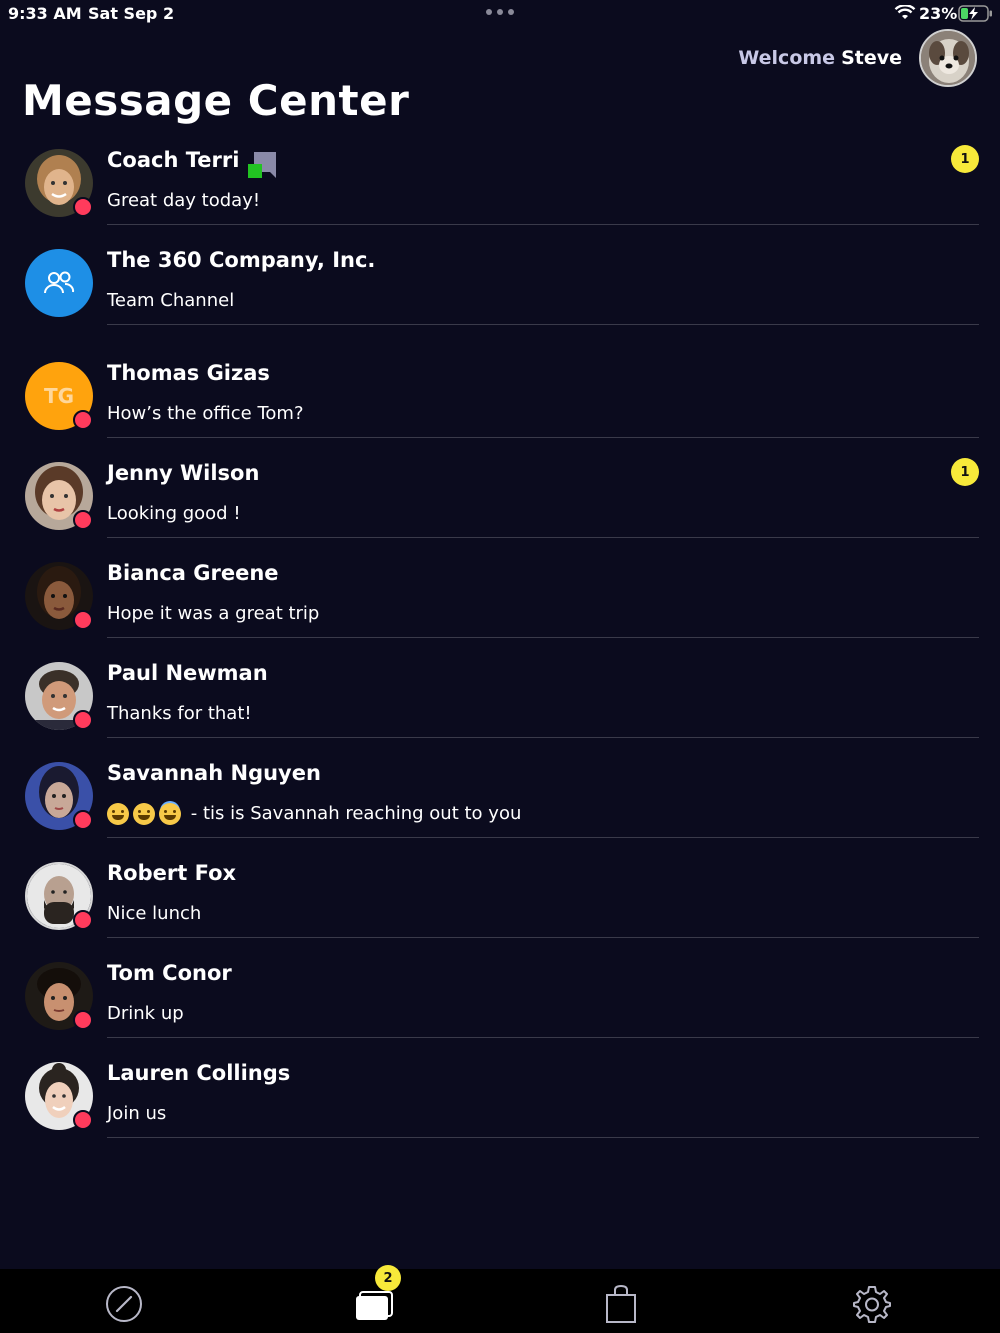 The height and width of the screenshot is (1333, 1000). What do you see at coordinates (59, 396) in the screenshot?
I see `avatar: TG` at bounding box center [59, 396].